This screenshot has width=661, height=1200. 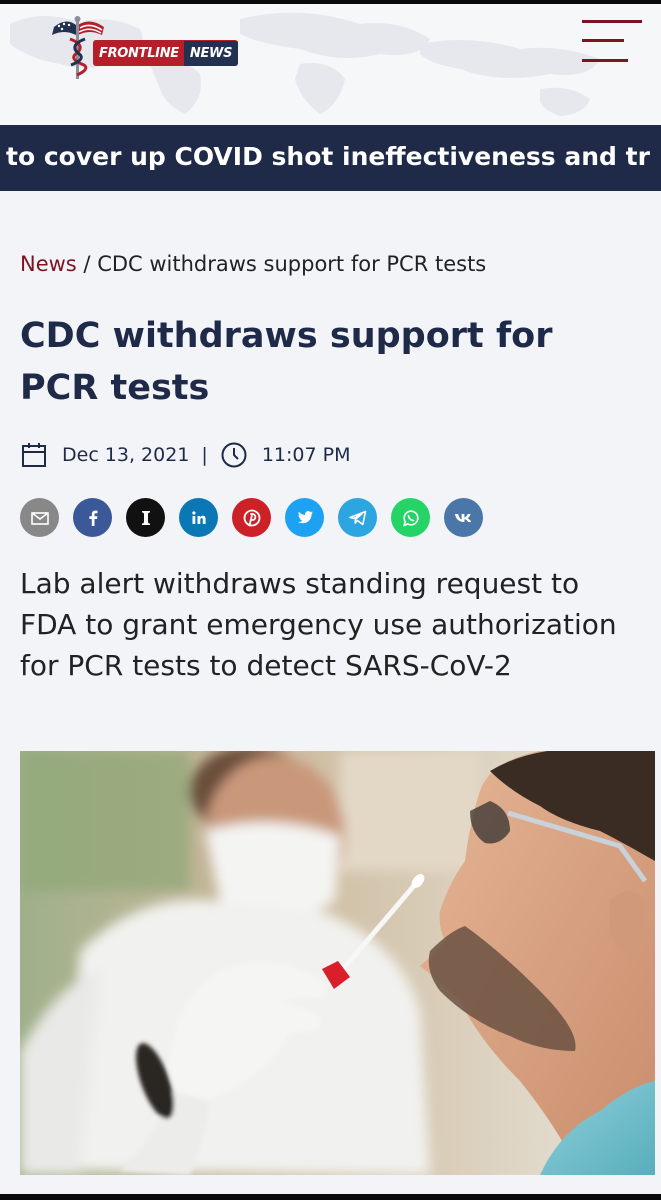 I want to click on share-pinterest-button, so click(x=251, y=517).